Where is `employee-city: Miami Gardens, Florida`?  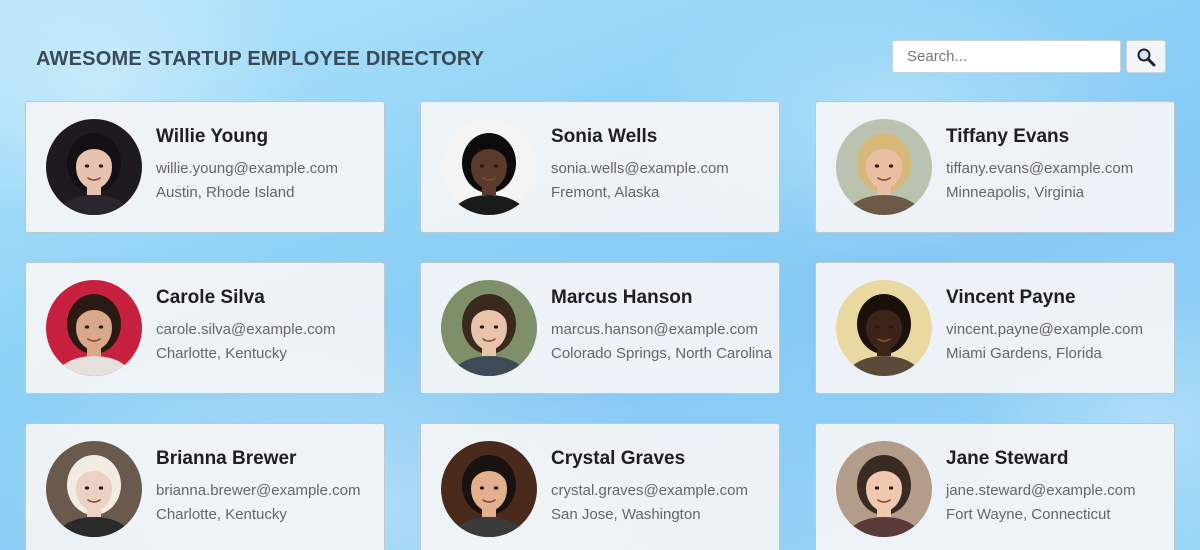 employee-city: Miami Gardens, Florida is located at coordinates (1024, 353).